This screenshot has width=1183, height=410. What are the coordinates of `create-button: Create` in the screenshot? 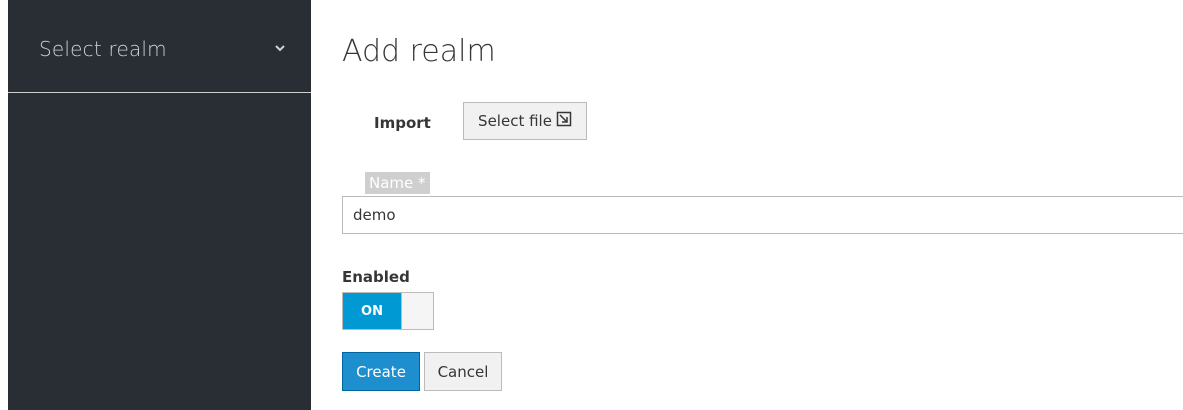 It's located at (381, 371).